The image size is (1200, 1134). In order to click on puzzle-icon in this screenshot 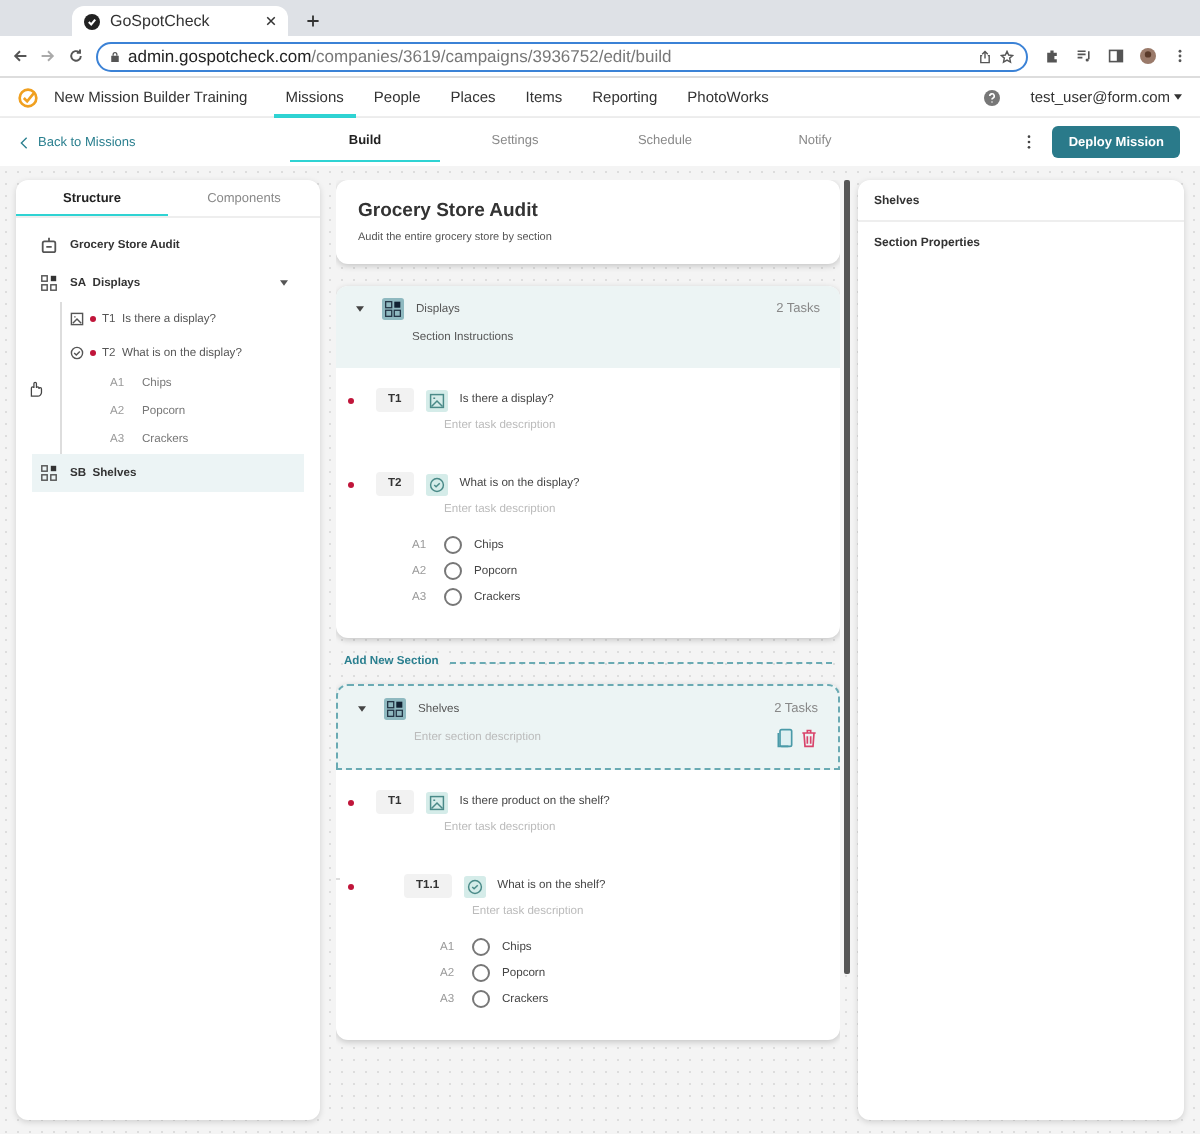, I will do `click(1052, 56)`.